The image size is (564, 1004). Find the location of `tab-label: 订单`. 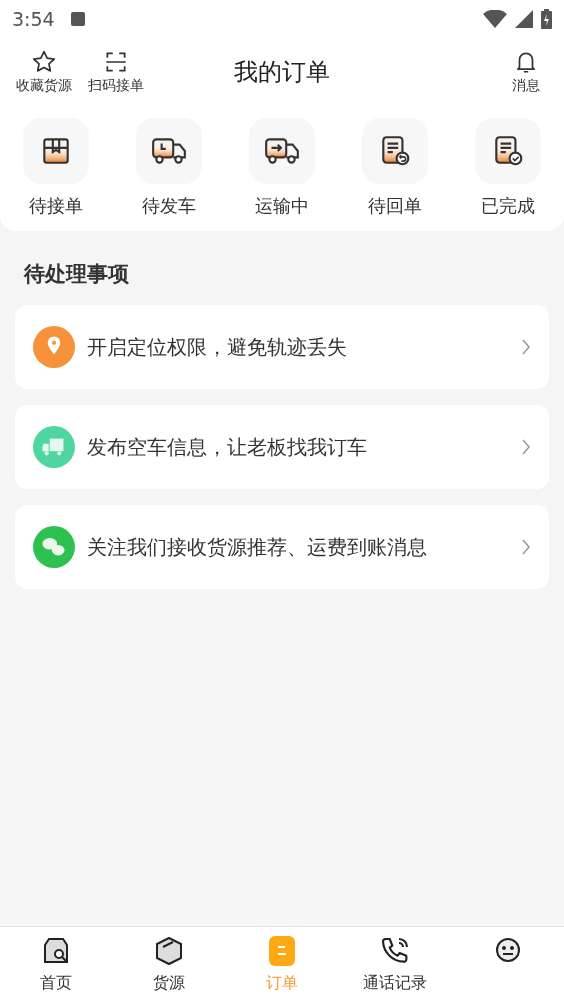

tab-label: 订单 is located at coordinates (282, 983).